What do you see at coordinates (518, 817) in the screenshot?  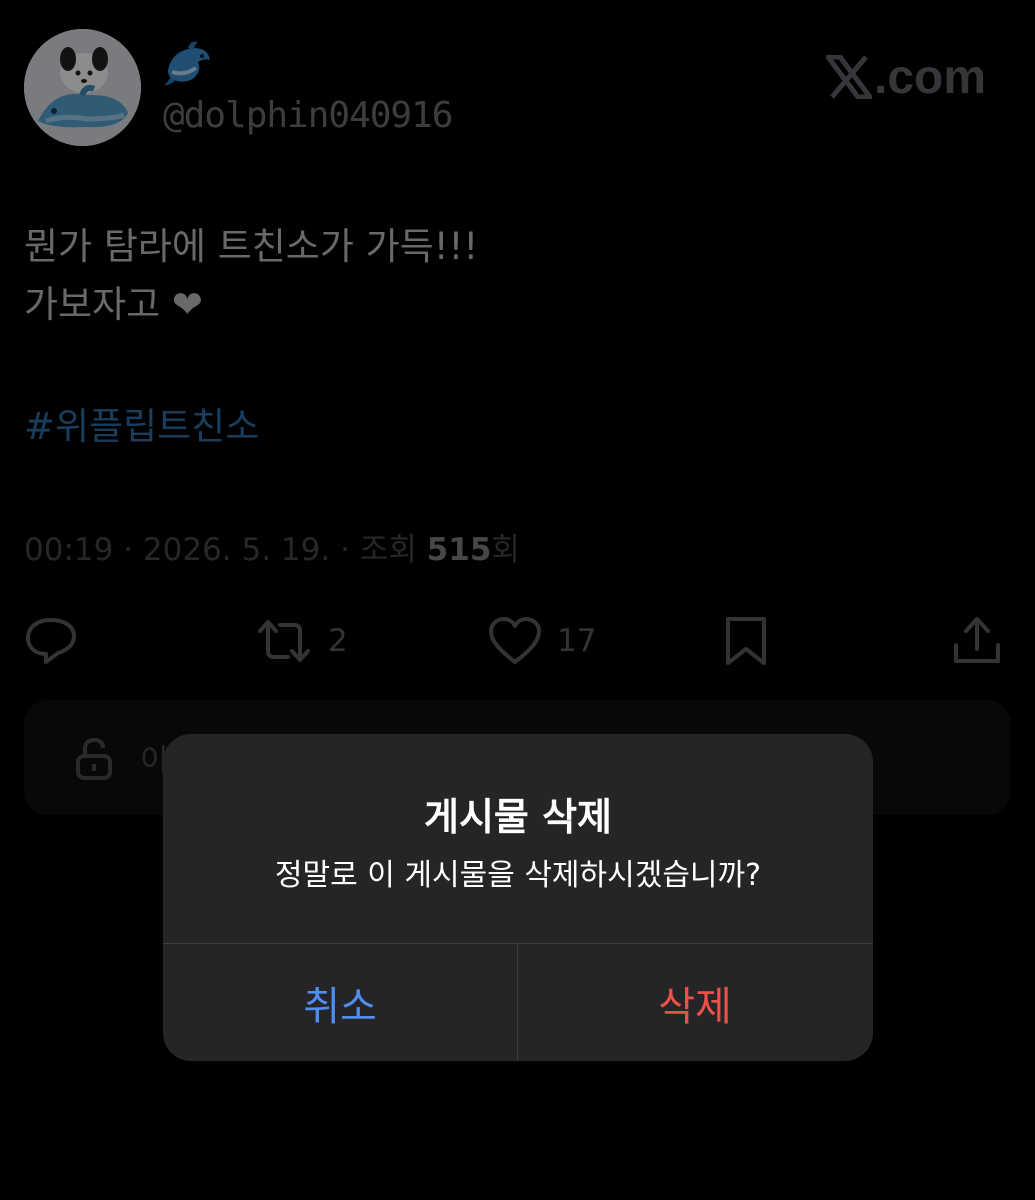 I see `dialog-title: 게시물 삭제` at bounding box center [518, 817].